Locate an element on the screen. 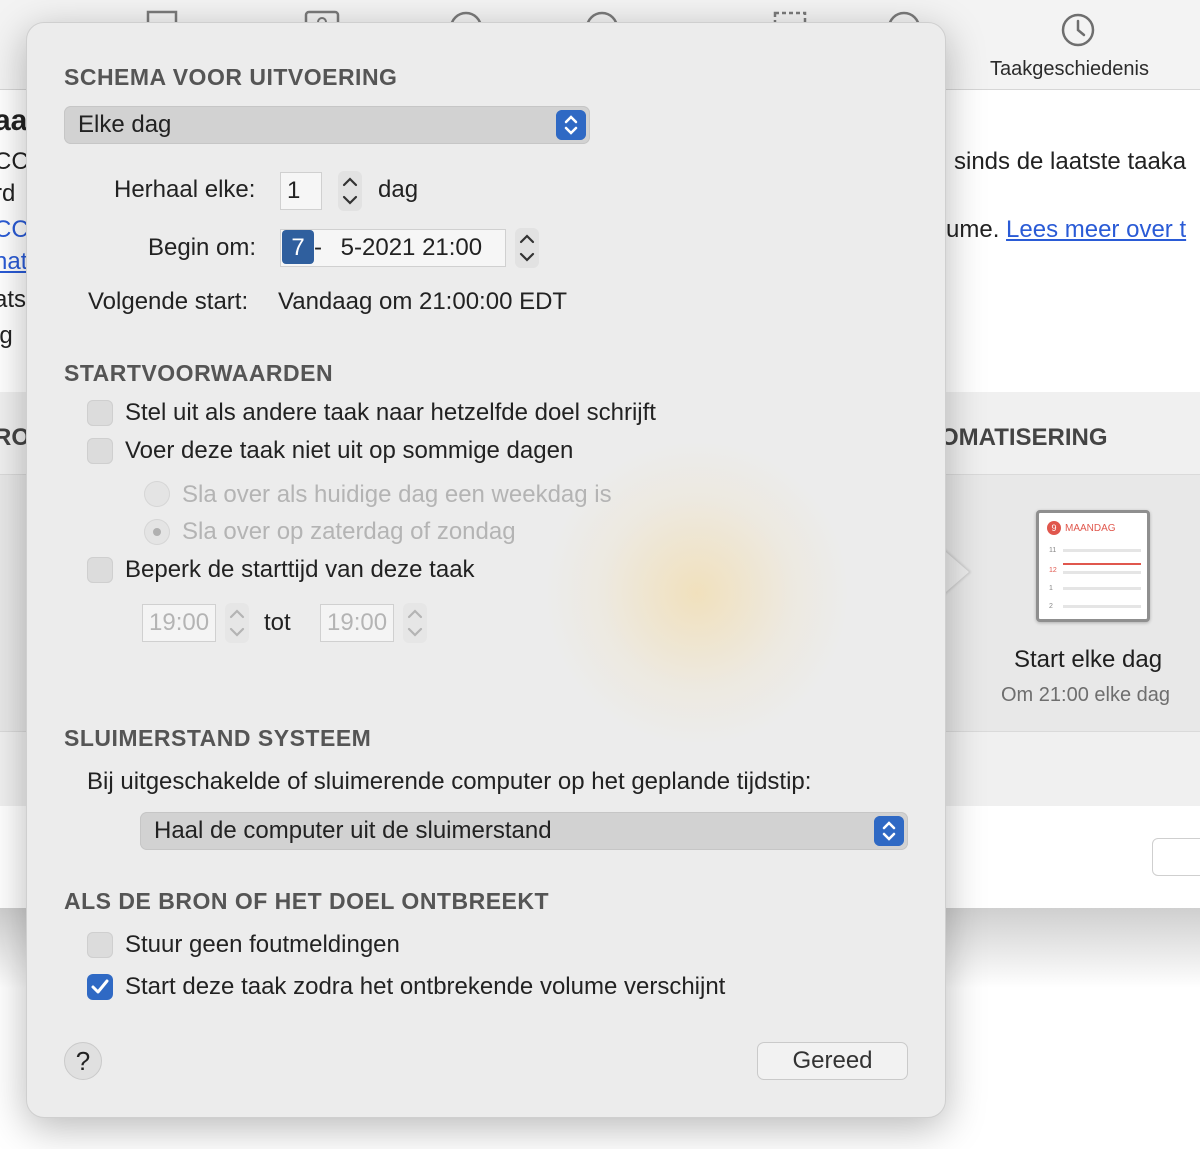 The height and width of the screenshot is (1149, 1200). history-tab-label: Taakgeschiedenis is located at coordinates (1069, 69).